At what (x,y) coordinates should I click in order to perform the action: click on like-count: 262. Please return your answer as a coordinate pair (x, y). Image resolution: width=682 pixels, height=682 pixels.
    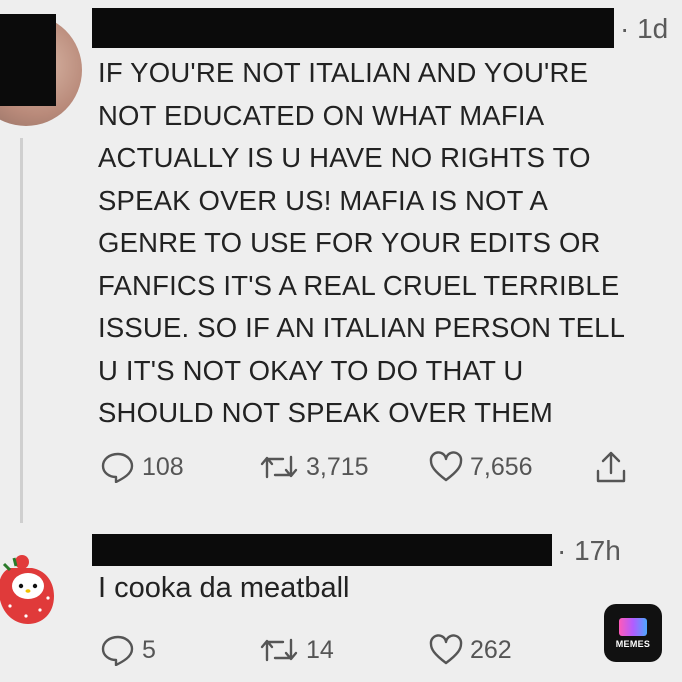
    Looking at the image, I should click on (491, 649).